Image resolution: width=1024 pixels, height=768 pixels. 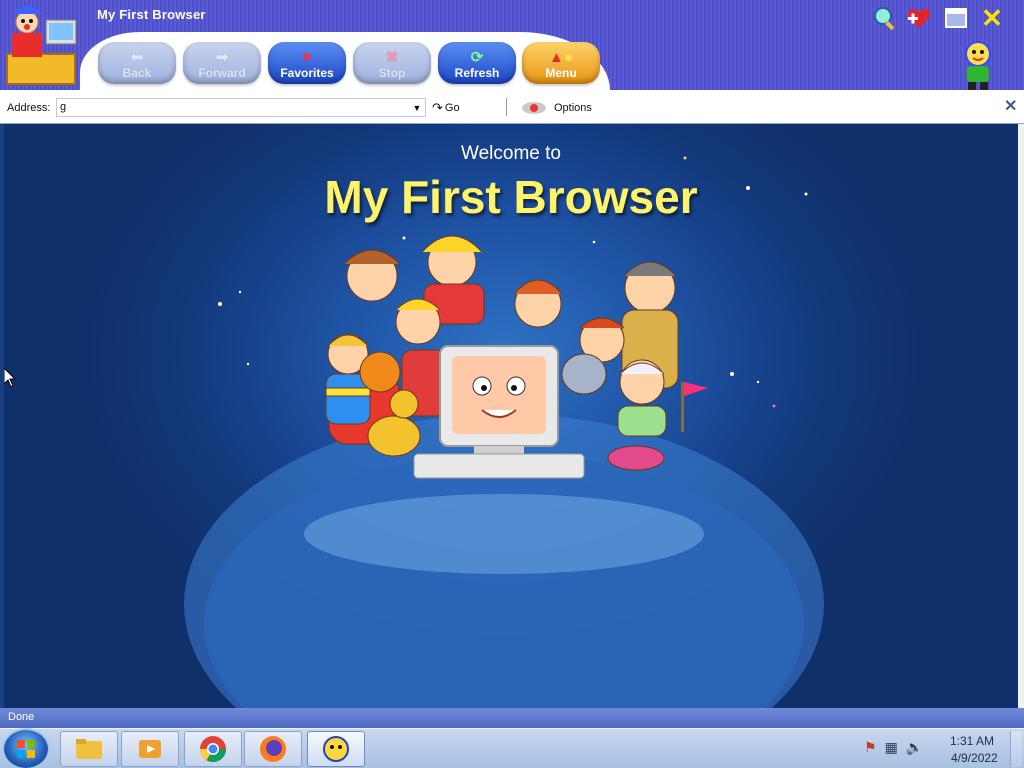 I want to click on chrome-icon, so click(x=213, y=749).